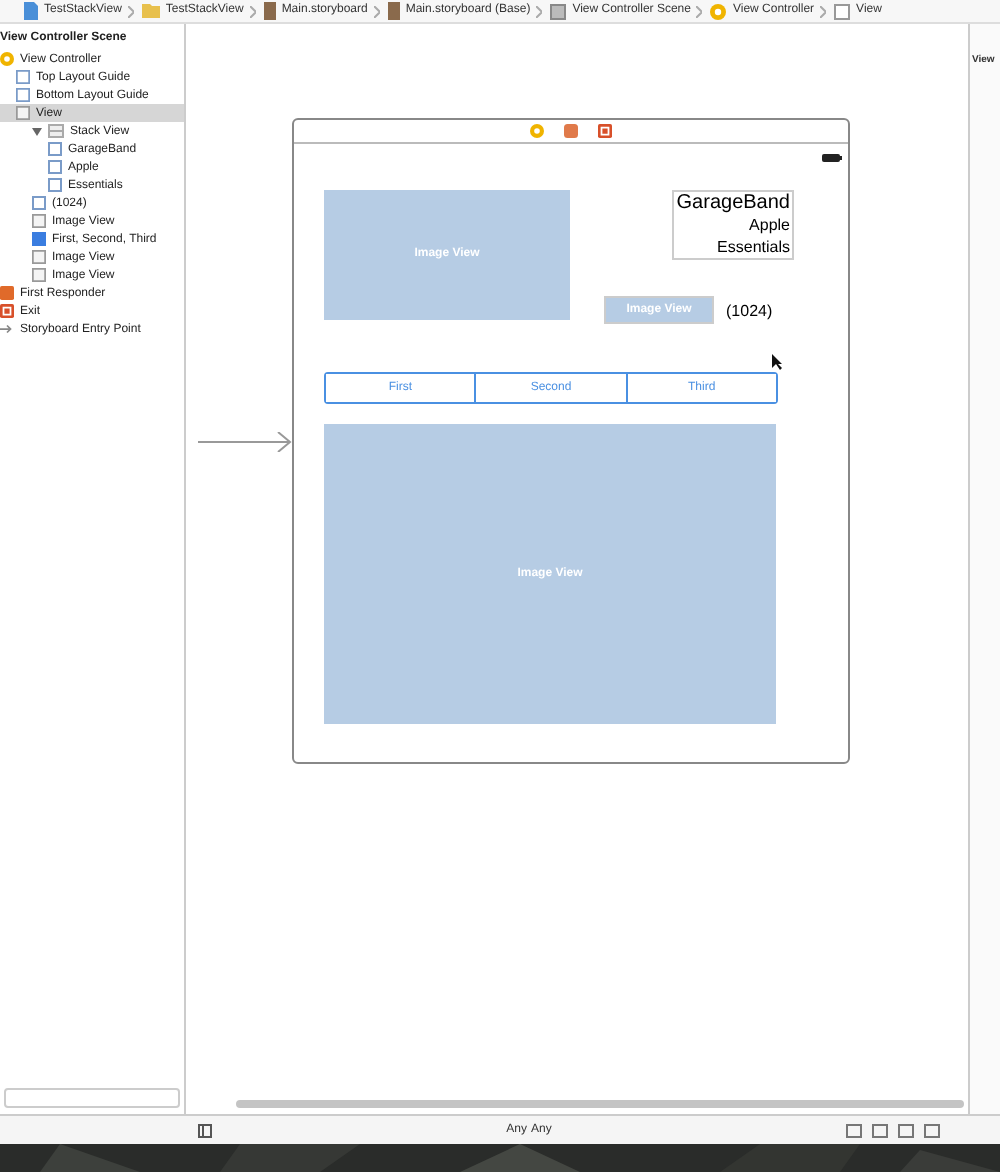 This screenshot has height=1172, width=1000. What do you see at coordinates (7, 329) in the screenshot?
I see `arrow-icon` at bounding box center [7, 329].